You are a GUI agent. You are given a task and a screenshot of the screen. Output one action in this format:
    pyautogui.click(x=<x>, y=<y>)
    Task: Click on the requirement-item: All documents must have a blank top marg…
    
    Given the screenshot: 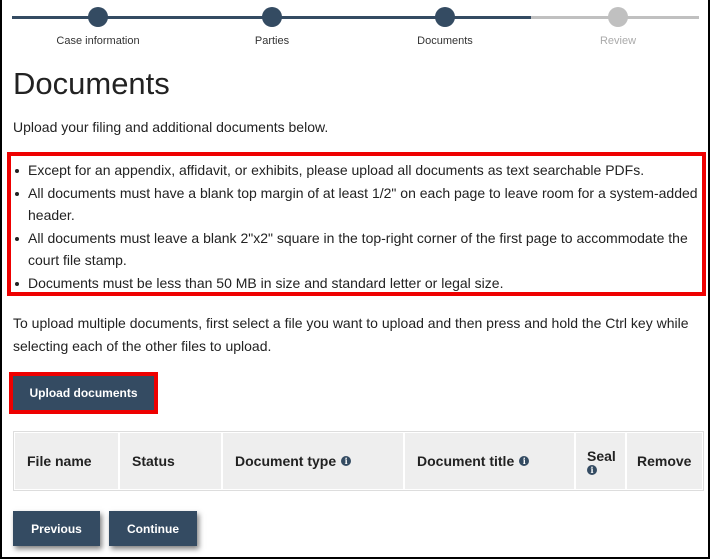 What is the action you would take?
    pyautogui.click(x=356, y=204)
    